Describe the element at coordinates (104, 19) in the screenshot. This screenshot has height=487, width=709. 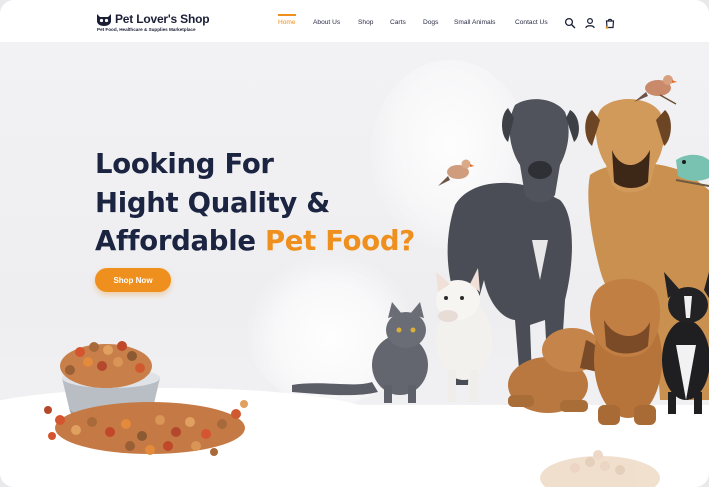
I see `cat-face-logo-icon` at that location.